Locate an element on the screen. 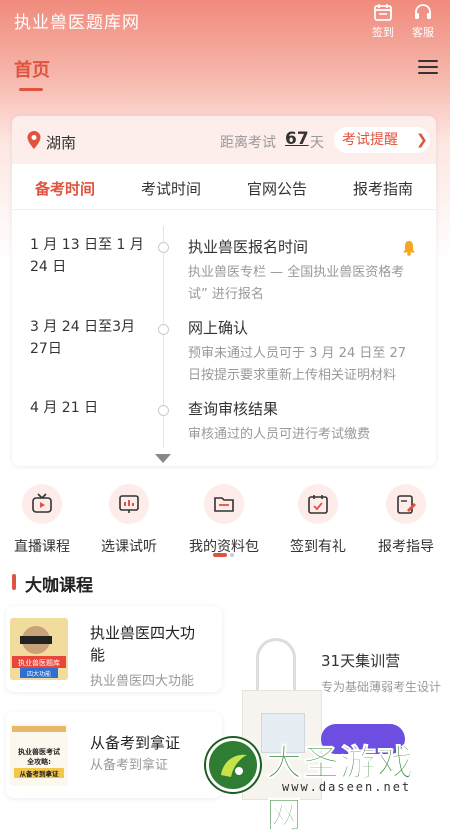 This screenshot has height=838, width=450. svg-text: 执业兽医题库 is located at coordinates (39, 662).